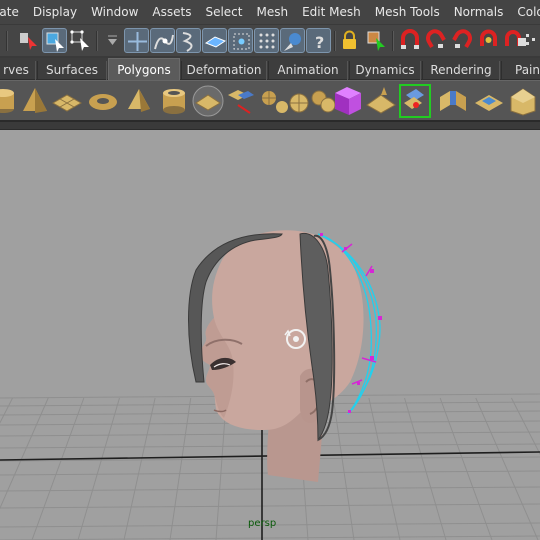 The width and height of the screenshot is (540, 540). I want to click on tab-animation: Animation, so click(308, 70).